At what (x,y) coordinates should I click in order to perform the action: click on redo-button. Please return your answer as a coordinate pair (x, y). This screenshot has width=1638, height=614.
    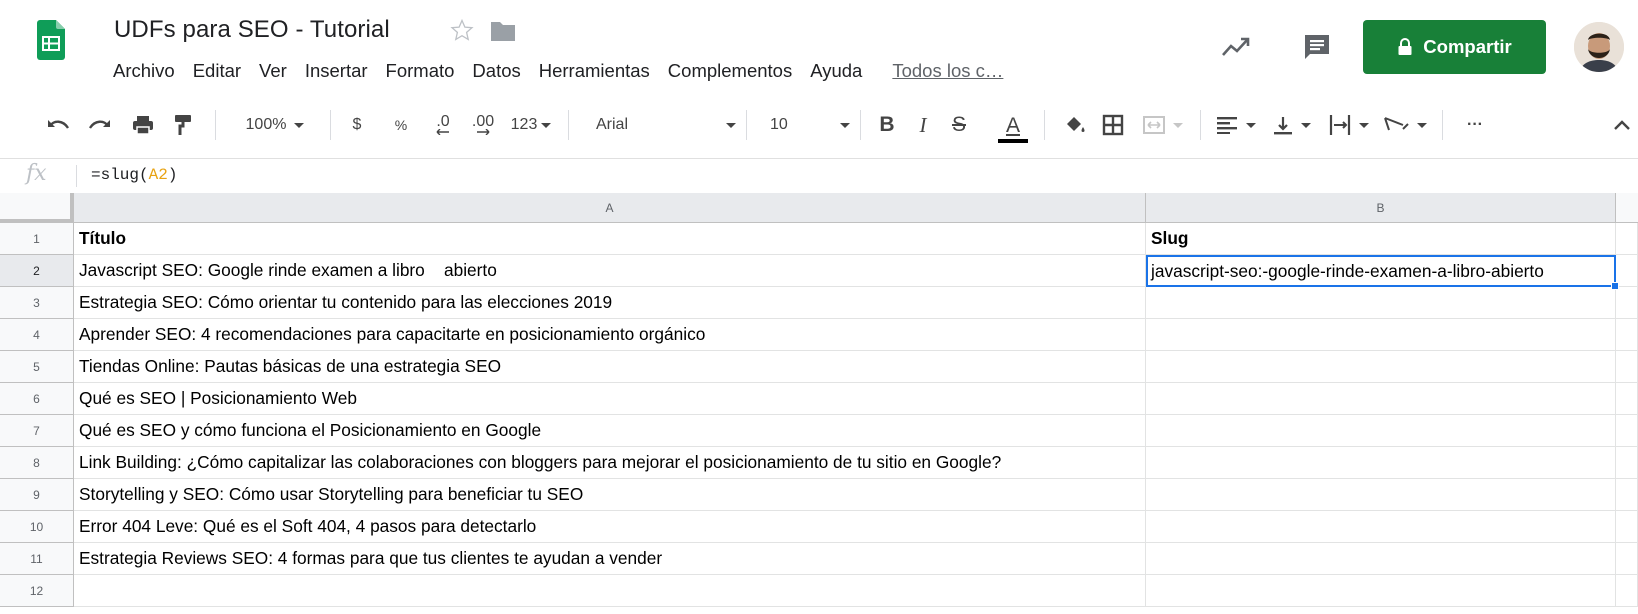
    Looking at the image, I should click on (99, 125).